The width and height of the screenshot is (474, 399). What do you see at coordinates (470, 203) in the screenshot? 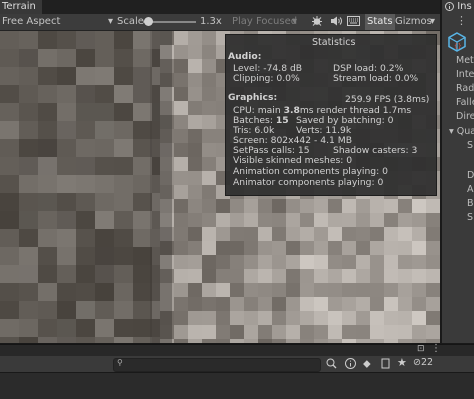
I see `inspector-row: B` at bounding box center [470, 203].